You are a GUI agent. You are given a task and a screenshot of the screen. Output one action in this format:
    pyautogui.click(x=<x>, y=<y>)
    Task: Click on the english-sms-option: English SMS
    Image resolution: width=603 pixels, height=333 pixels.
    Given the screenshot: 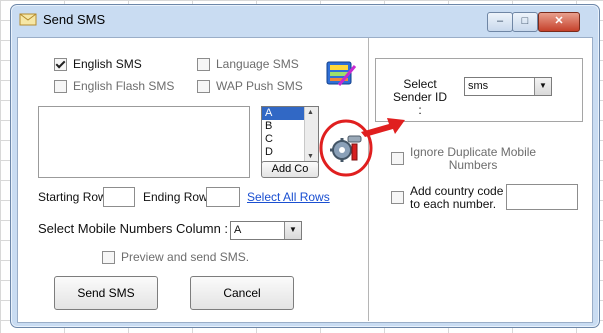 What is the action you would take?
    pyautogui.click(x=98, y=64)
    